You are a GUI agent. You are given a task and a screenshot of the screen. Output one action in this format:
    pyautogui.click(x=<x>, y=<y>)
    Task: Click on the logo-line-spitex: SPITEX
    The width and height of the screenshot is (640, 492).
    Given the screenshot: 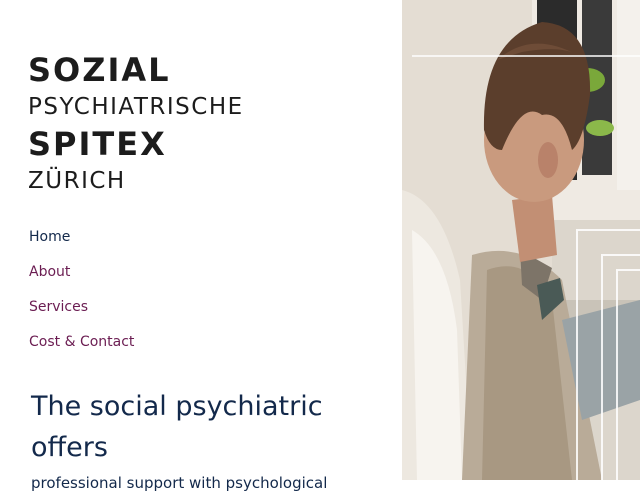 What is the action you would take?
    pyautogui.click(x=97, y=144)
    